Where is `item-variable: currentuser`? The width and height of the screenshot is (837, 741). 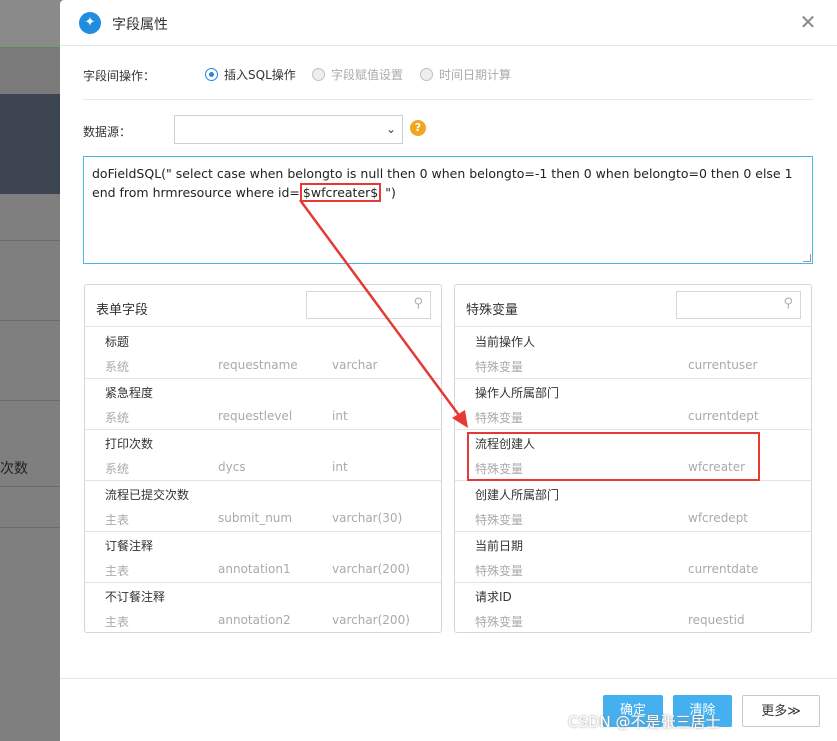
item-variable: currentuser is located at coordinates (723, 365).